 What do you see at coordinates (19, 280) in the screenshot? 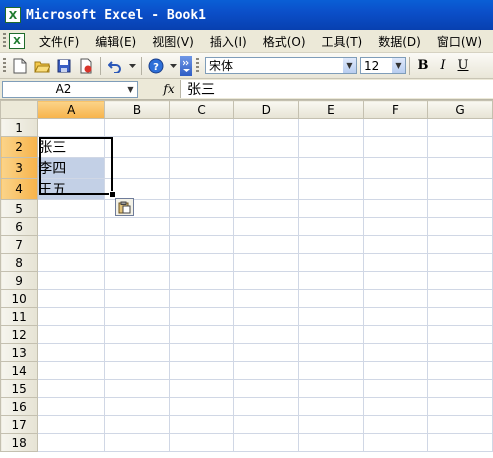
I see `row-header: 9` at bounding box center [19, 280].